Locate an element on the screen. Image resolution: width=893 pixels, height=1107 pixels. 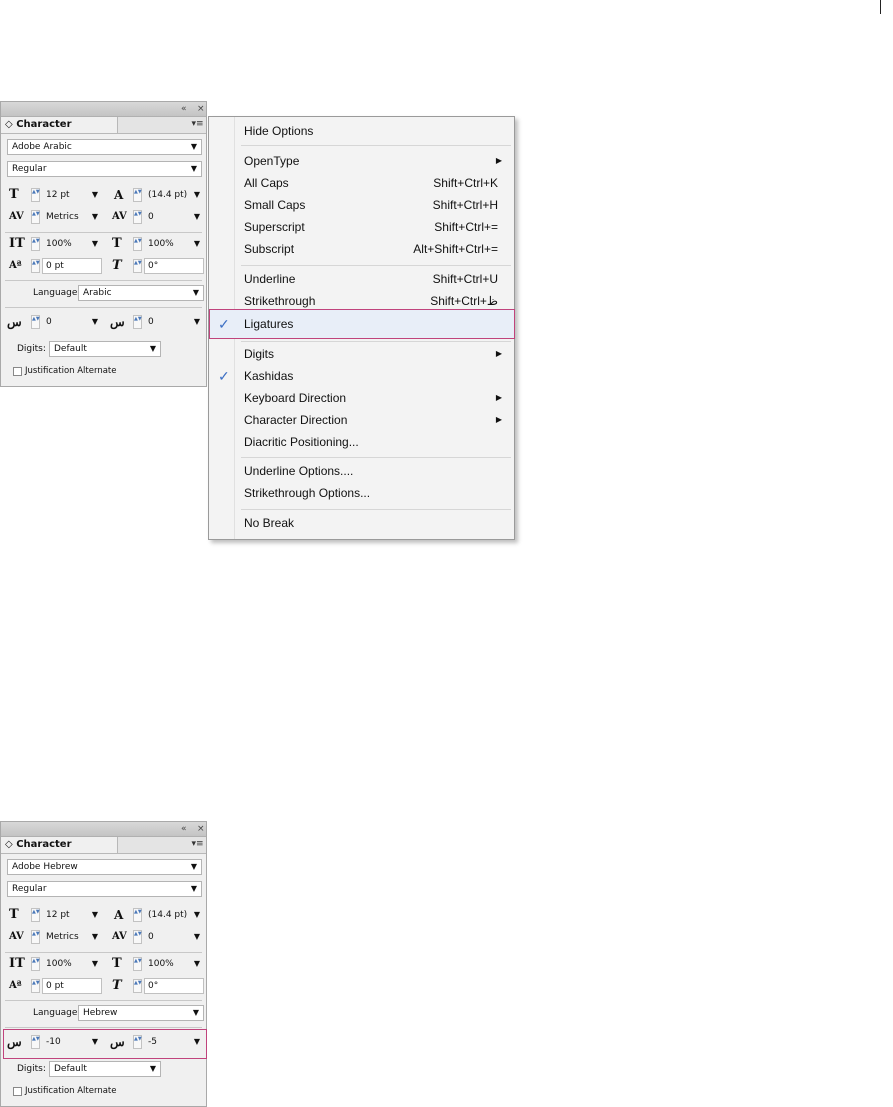
font-size-value: 12 pt is located at coordinates (58, 915).